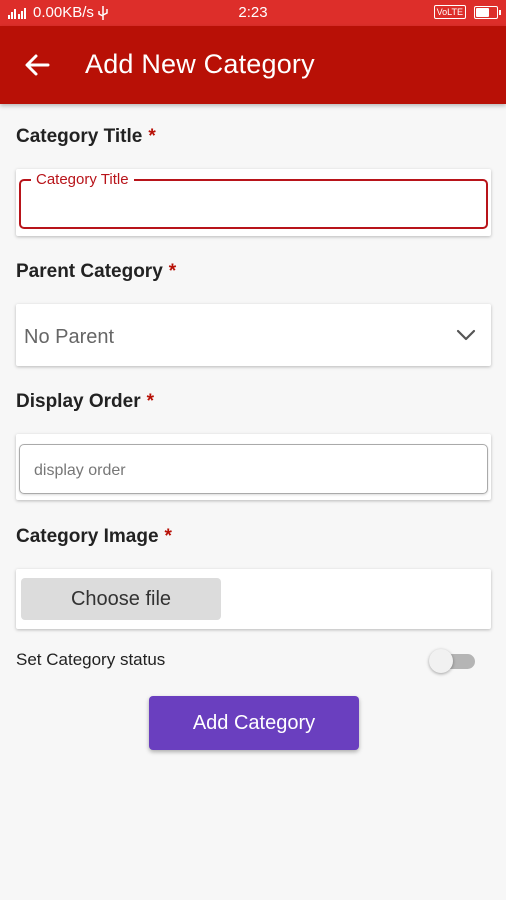  What do you see at coordinates (487, 12) in the screenshot?
I see `battery-icon` at bounding box center [487, 12].